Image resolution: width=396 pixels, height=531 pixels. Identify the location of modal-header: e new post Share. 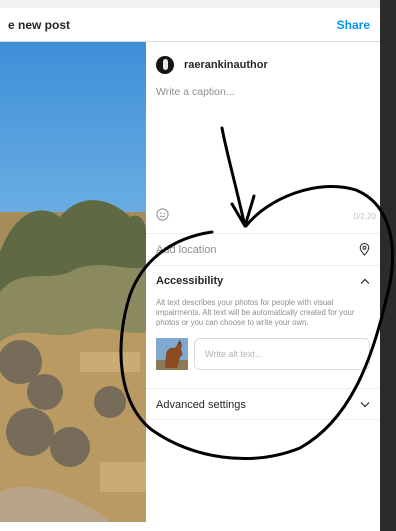
(190, 25).